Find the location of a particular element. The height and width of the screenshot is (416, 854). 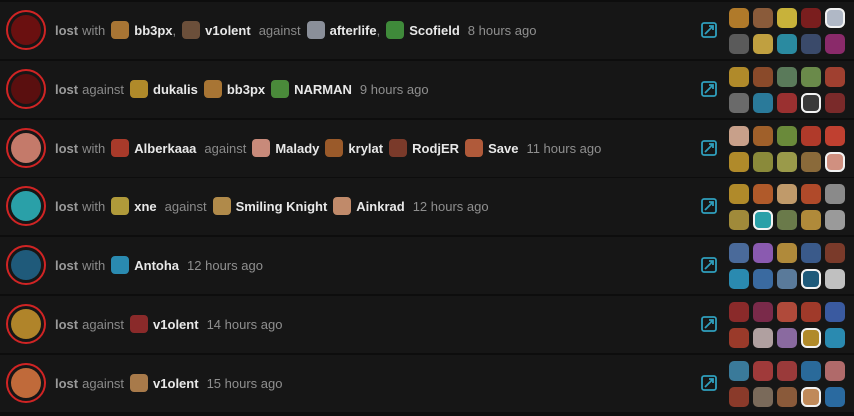

player-name-link: Alberkaaa is located at coordinates (165, 148).